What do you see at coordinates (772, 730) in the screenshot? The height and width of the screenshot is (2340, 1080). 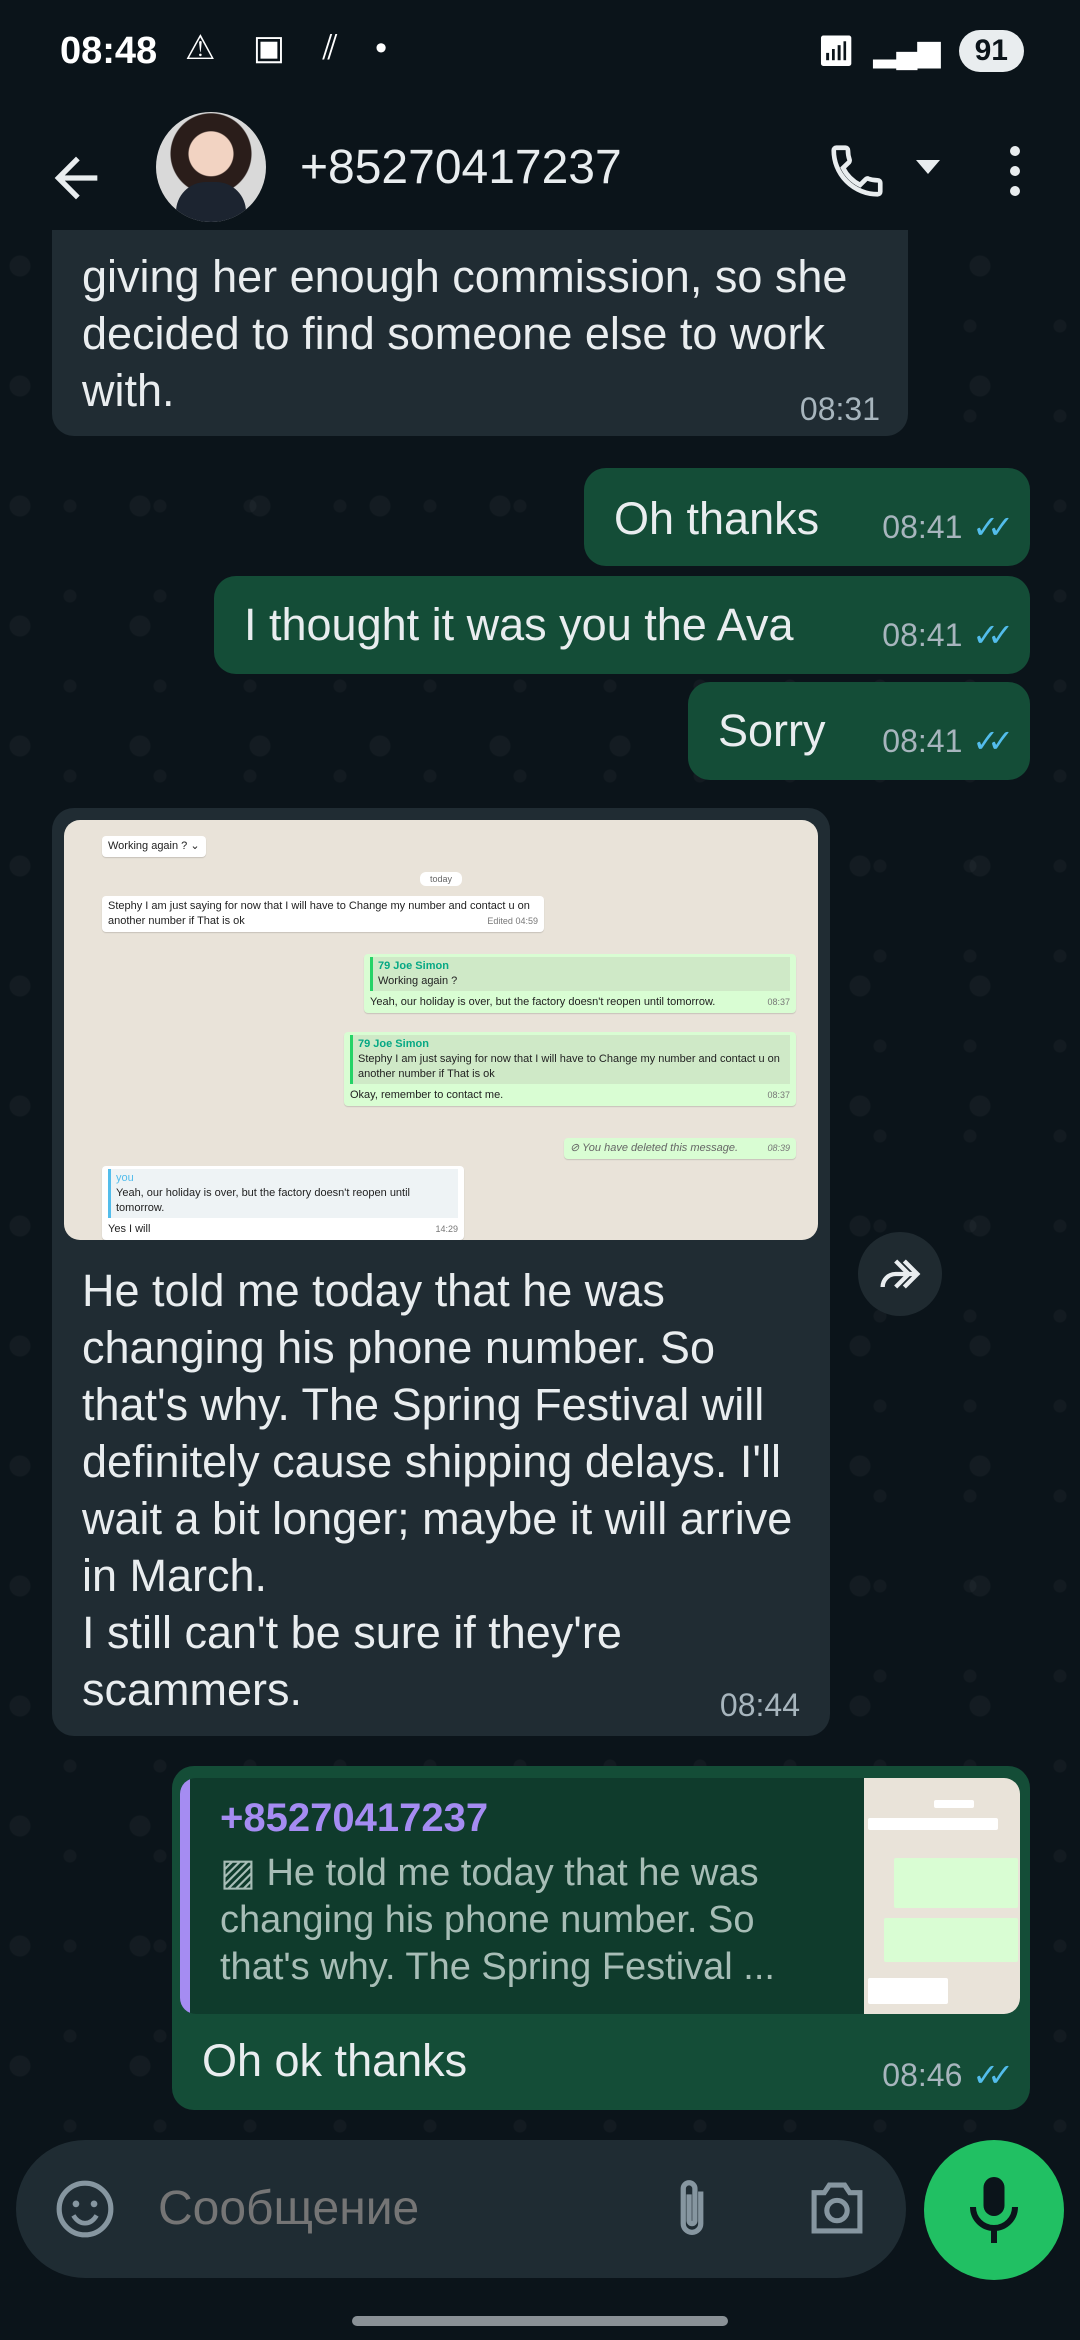 I see `message-text: Sorry` at bounding box center [772, 730].